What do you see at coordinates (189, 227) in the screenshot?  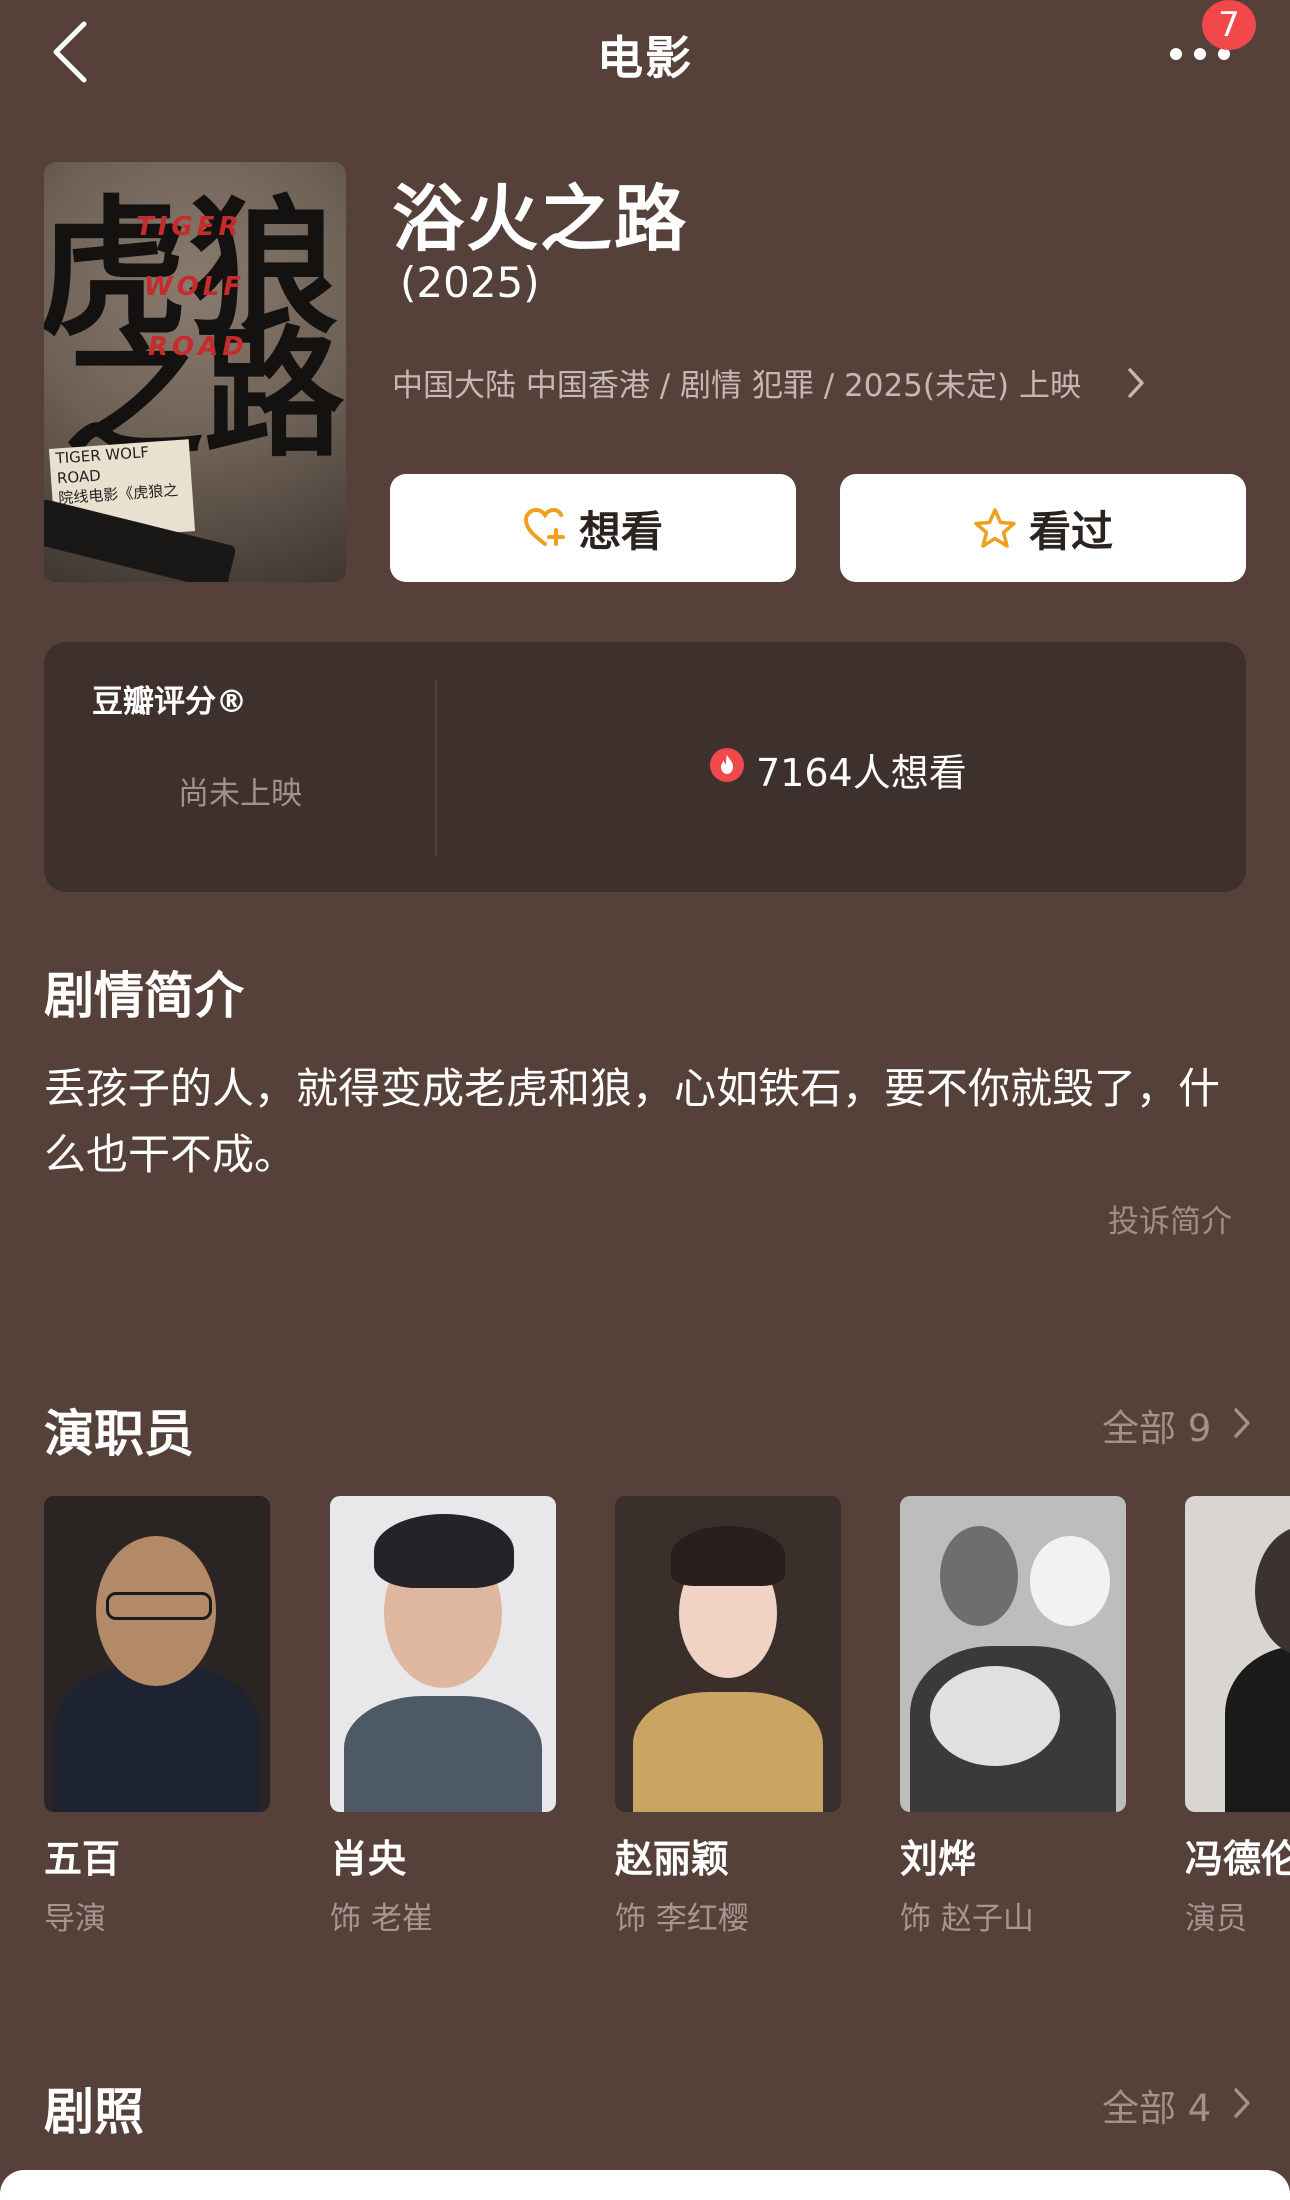 I see `poster-english-1: TIGER` at bounding box center [189, 227].